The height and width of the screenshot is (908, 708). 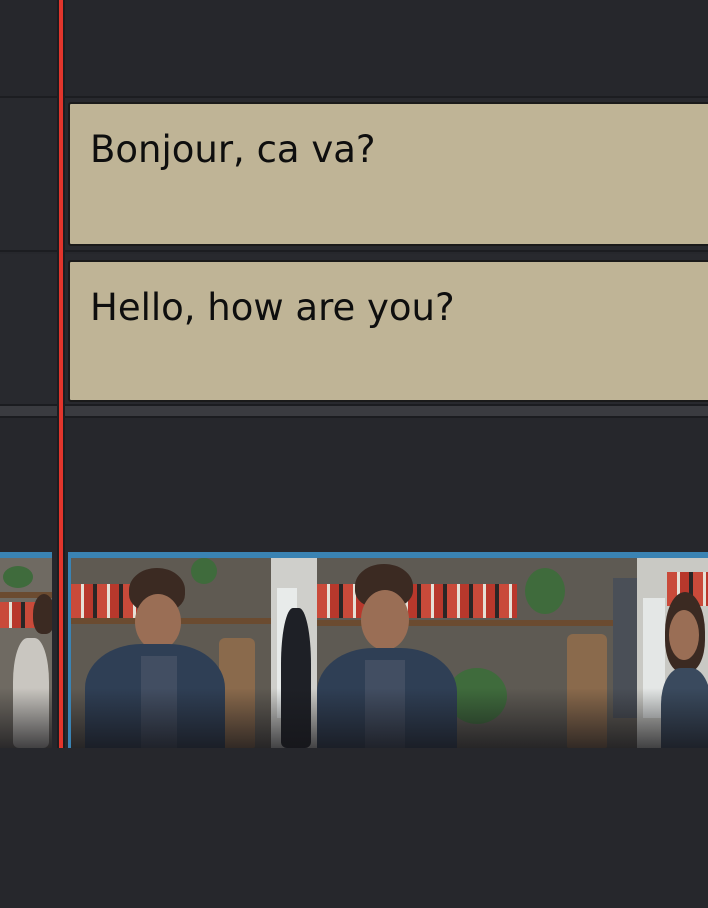 I want to click on subtitle-text: Hello, how are you?, so click(x=272, y=307).